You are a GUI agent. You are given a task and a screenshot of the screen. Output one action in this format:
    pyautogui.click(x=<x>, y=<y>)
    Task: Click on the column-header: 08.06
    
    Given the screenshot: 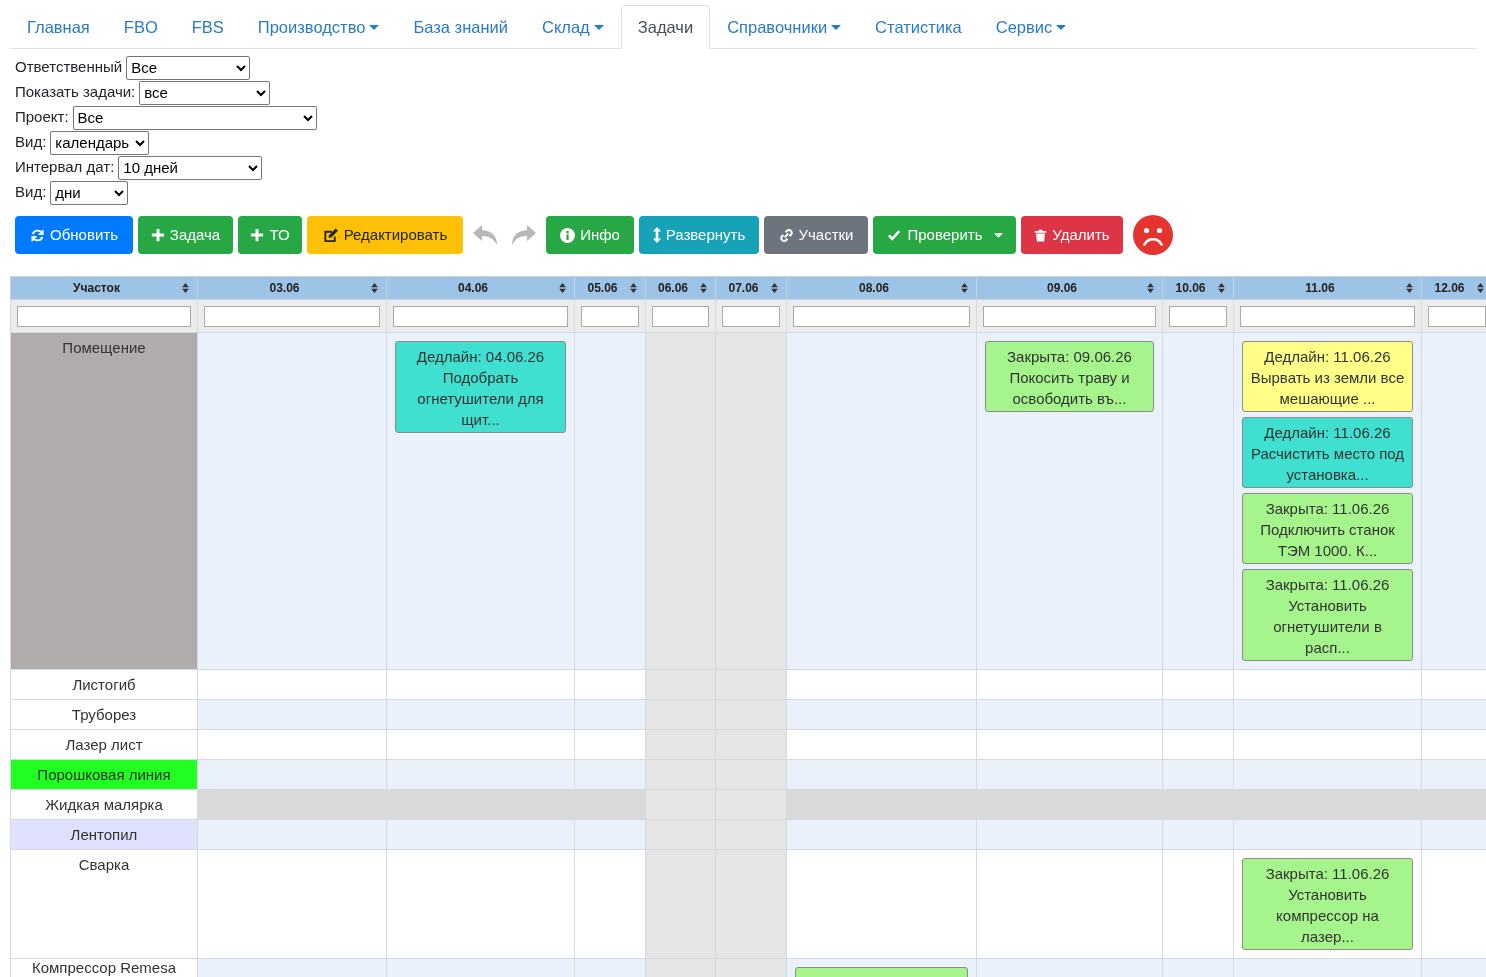 What is the action you would take?
    pyautogui.click(x=874, y=288)
    